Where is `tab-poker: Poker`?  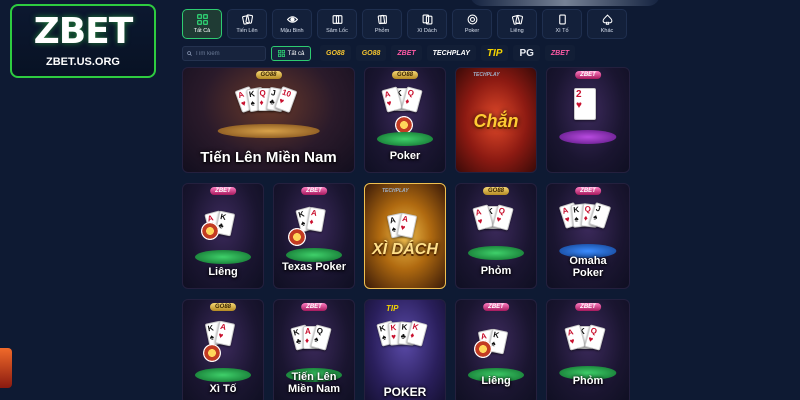
tab-poker: Poker is located at coordinates (472, 24).